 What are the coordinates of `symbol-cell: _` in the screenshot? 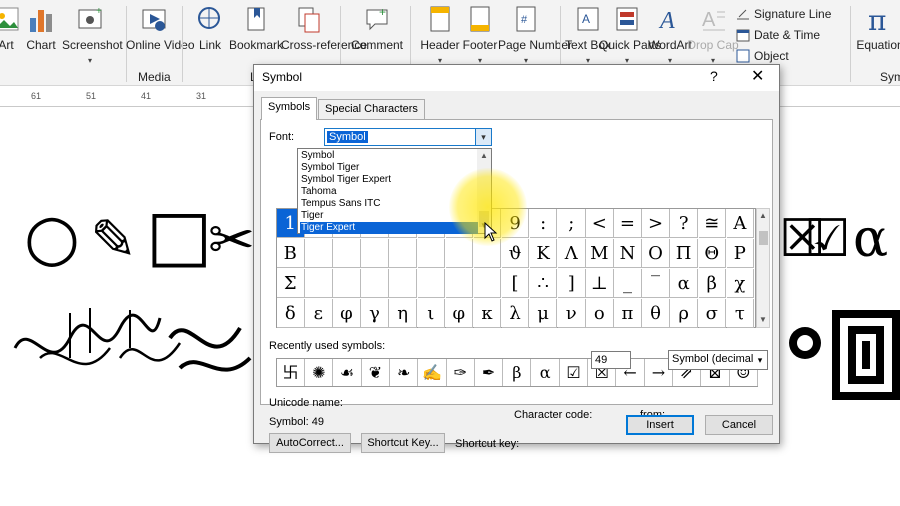 It's located at (628, 283).